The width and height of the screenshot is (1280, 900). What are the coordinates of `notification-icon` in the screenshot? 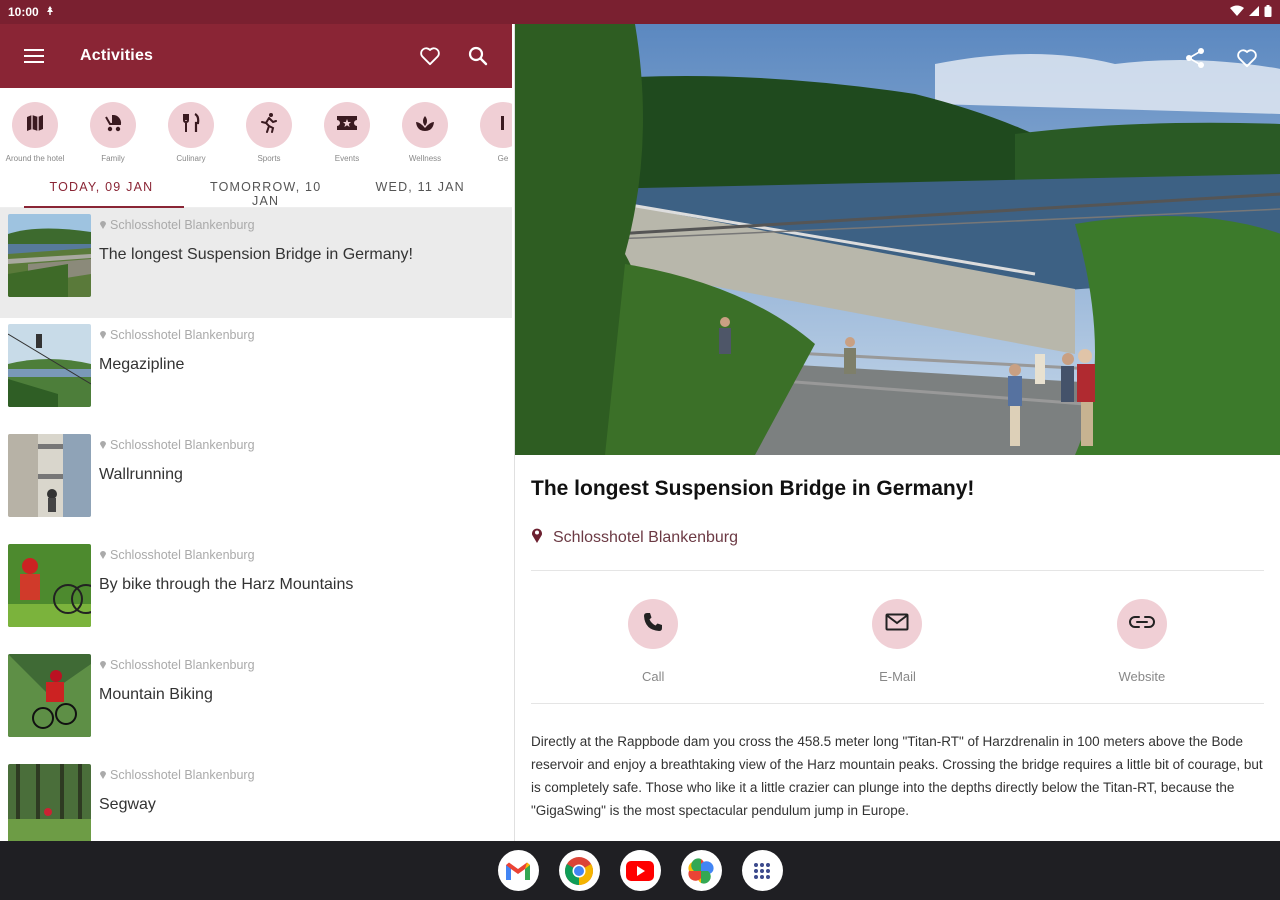 It's located at (50, 12).